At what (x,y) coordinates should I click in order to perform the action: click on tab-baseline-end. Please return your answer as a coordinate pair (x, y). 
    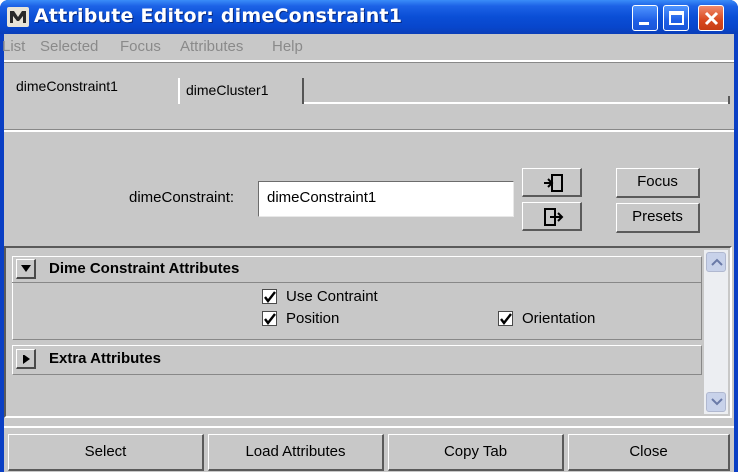
    Looking at the image, I should click on (729, 100).